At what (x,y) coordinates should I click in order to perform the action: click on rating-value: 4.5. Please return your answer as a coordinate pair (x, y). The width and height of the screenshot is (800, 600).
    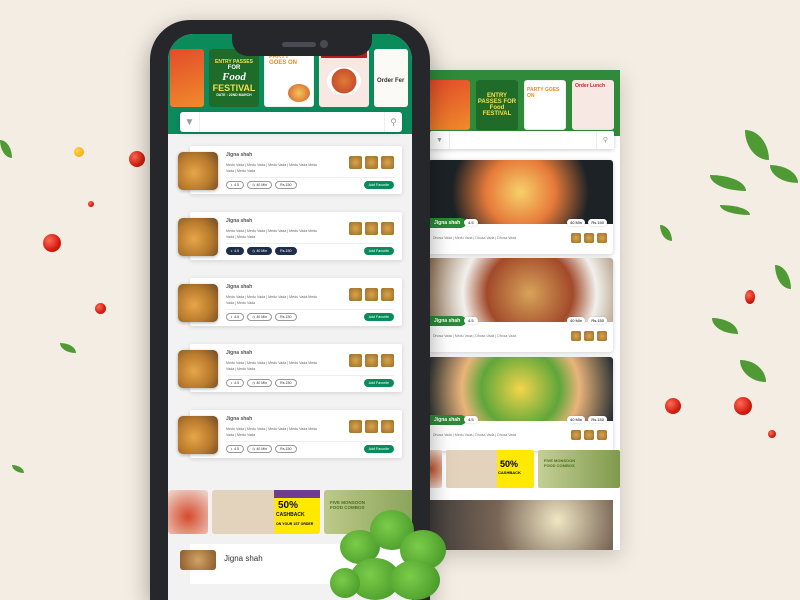
    Looking at the image, I should click on (237, 185).